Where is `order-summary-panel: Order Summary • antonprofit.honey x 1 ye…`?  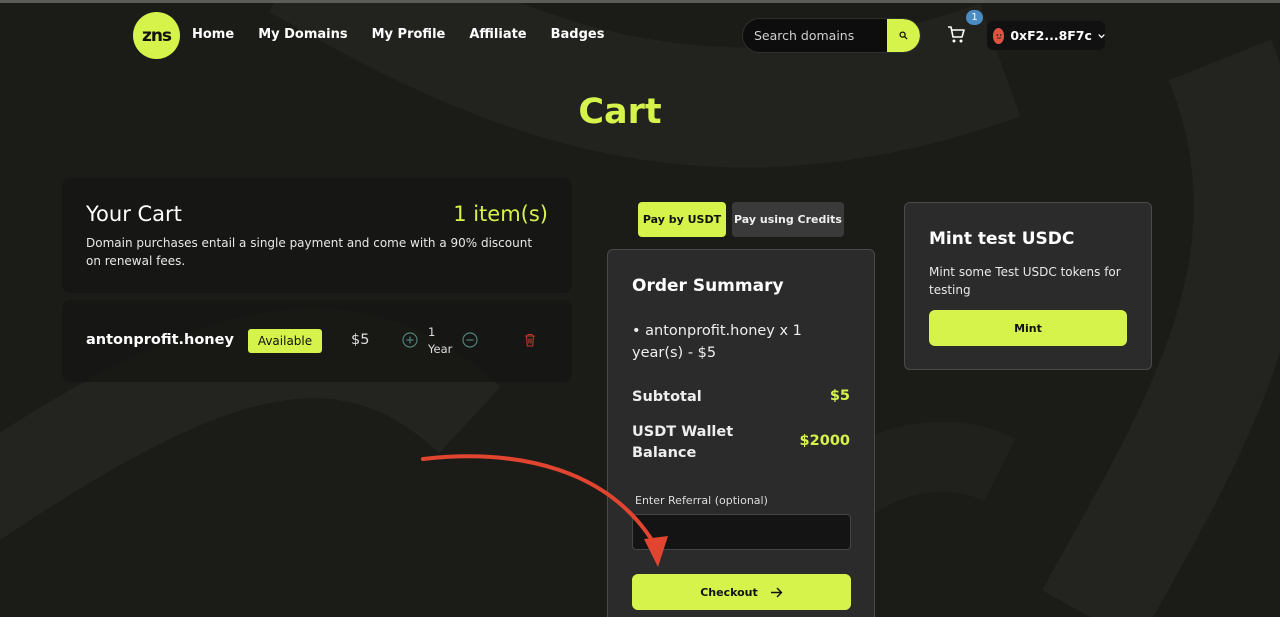 order-summary-panel: Order Summary • antonprofit.honey x 1 ye… is located at coordinates (741, 433).